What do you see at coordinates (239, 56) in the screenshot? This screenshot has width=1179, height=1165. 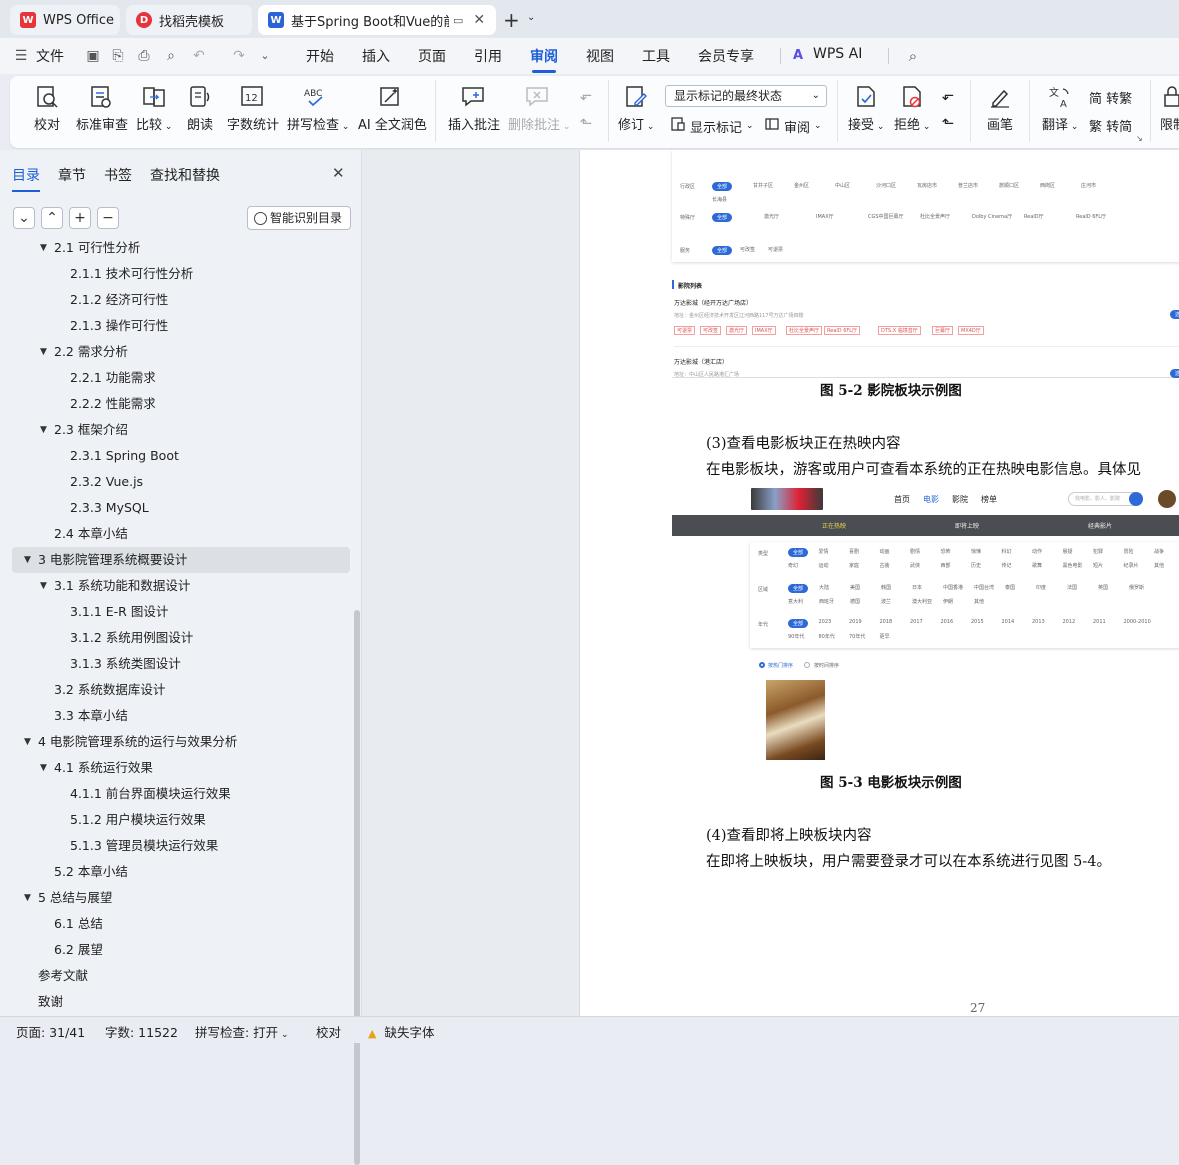 I see `redo-icon: ↷` at bounding box center [239, 56].